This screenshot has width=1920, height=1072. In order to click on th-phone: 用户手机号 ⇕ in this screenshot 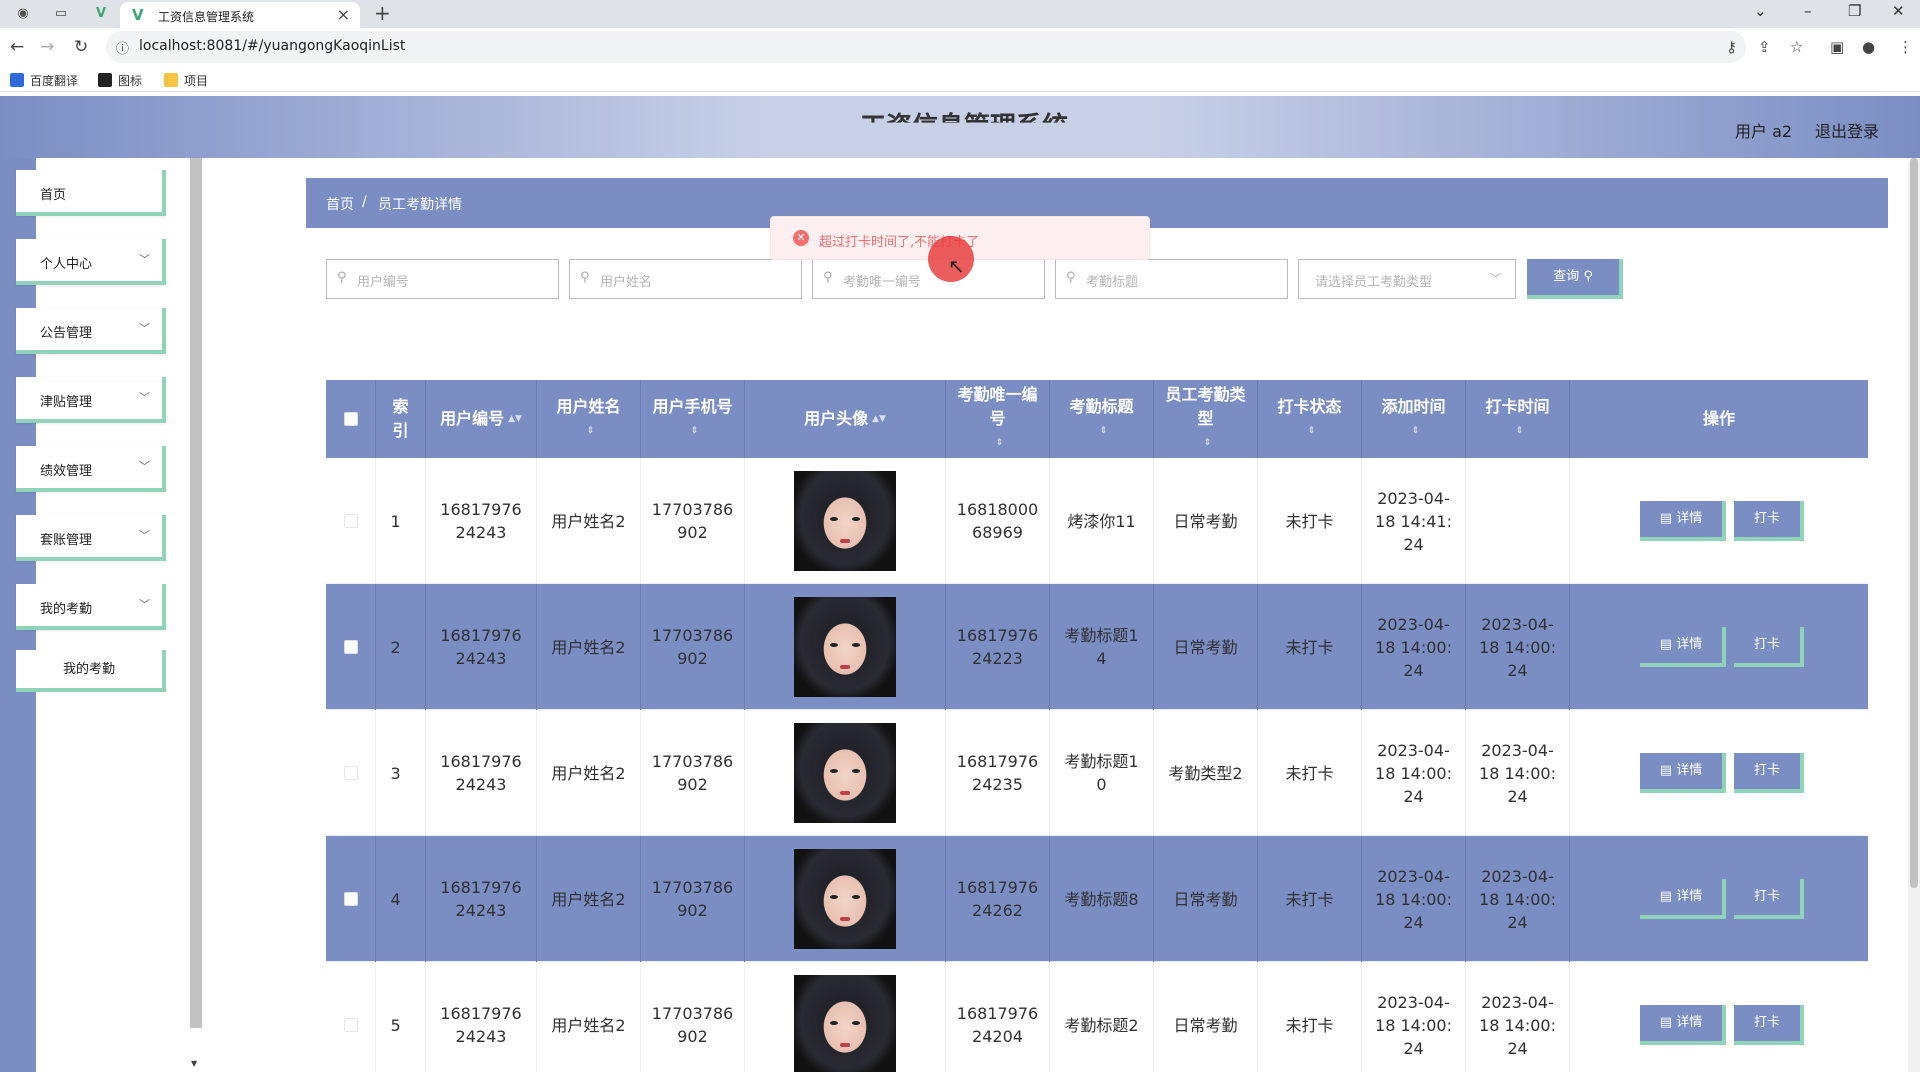, I will do `click(693, 419)`.